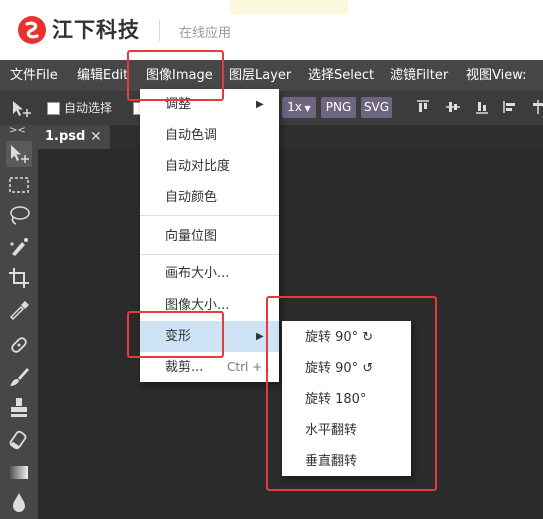 The width and height of the screenshot is (543, 519). I want to click on blur-tool, so click(19, 502).